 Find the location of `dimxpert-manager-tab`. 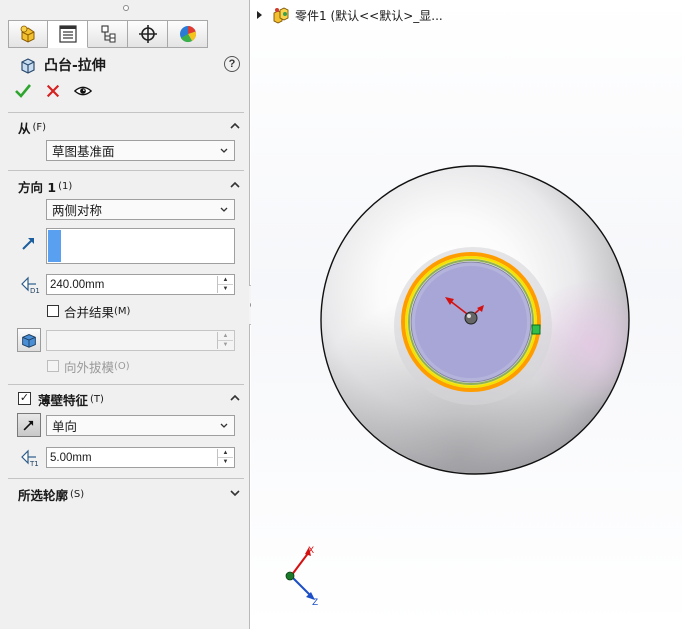

dimxpert-manager-tab is located at coordinates (148, 34).